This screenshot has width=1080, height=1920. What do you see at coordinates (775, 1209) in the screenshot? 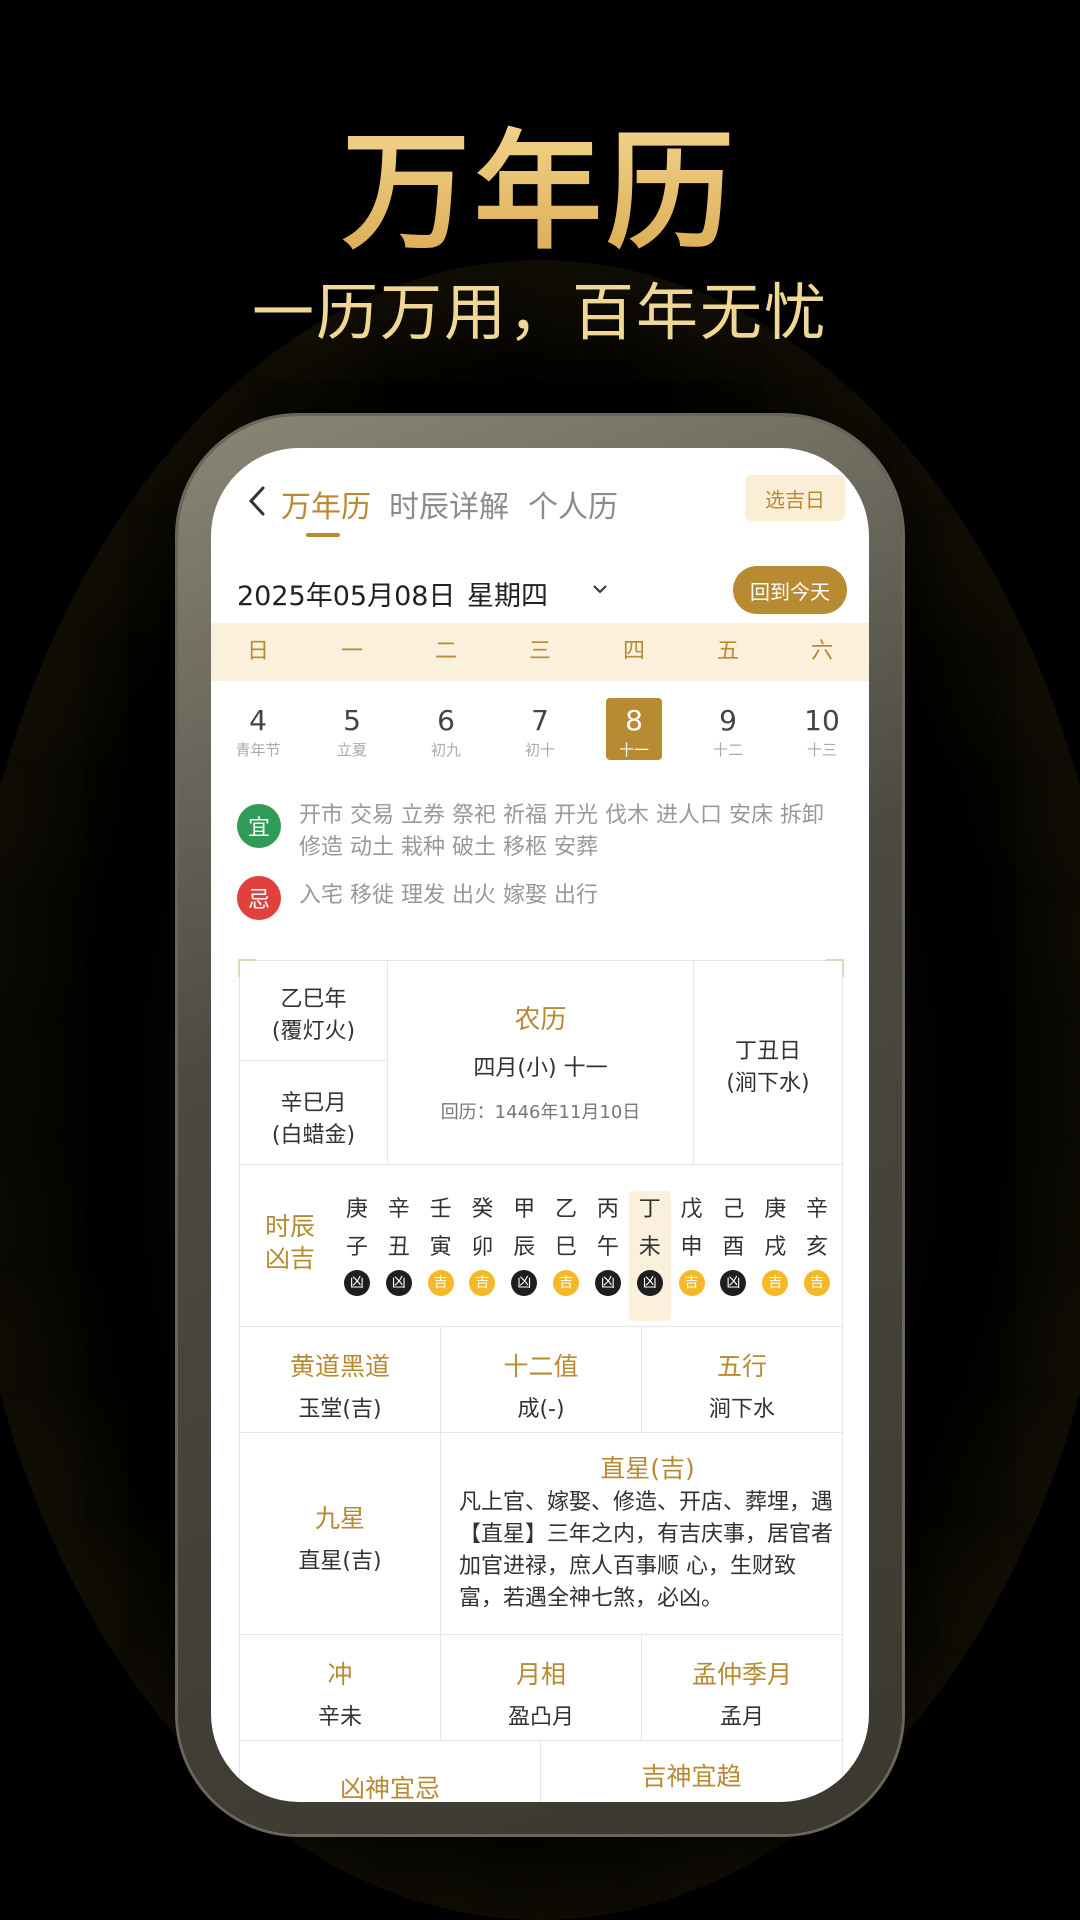
I see `hour-stem: 庚` at bounding box center [775, 1209].